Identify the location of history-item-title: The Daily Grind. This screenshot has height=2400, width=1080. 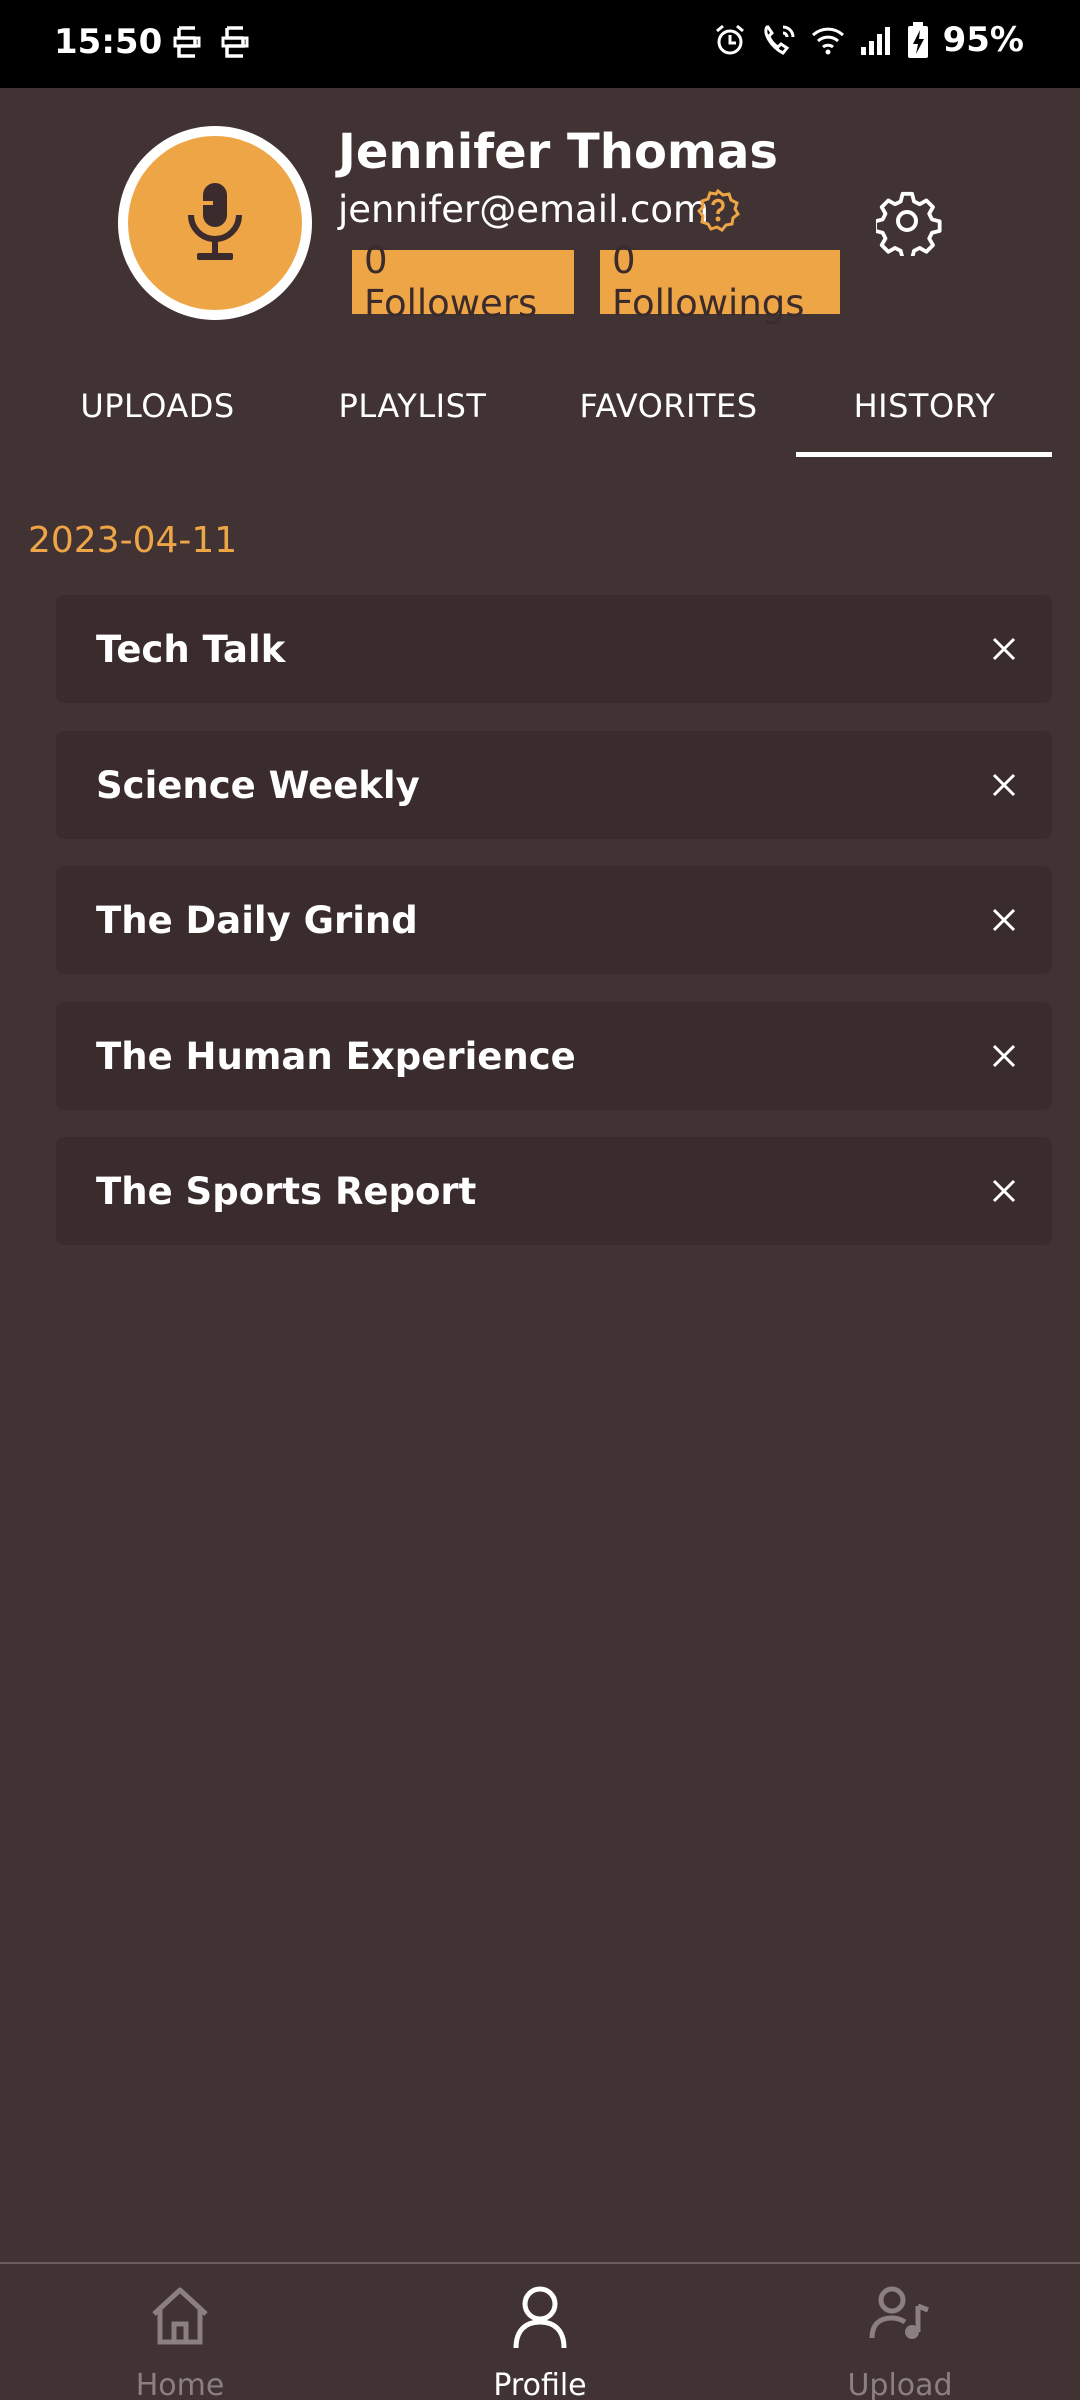
(257, 920).